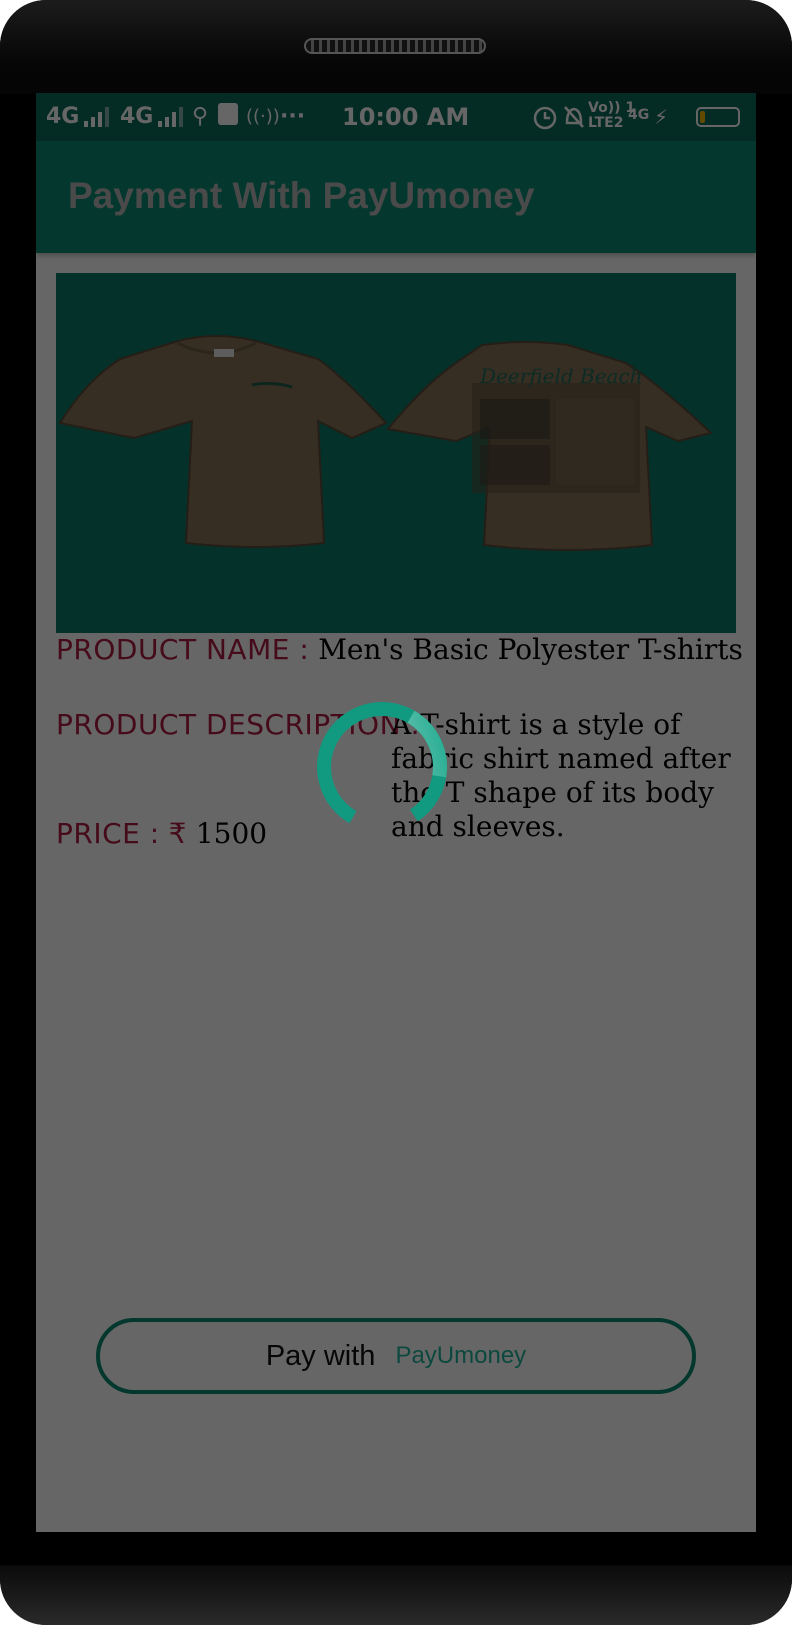 This screenshot has width=792, height=1625. Describe the element at coordinates (293, 116) in the screenshot. I see `more-notifications-icon: ···` at that location.